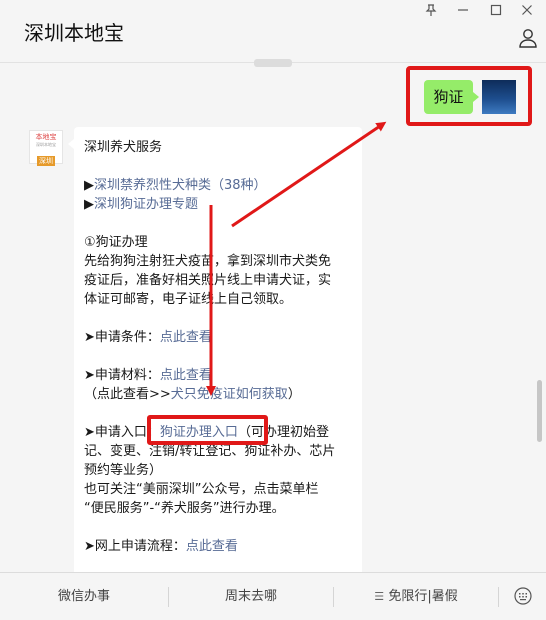 This screenshot has height=620, width=546. Describe the element at coordinates (539, 411) in the screenshot. I see `scrollbar-thumb` at that location.